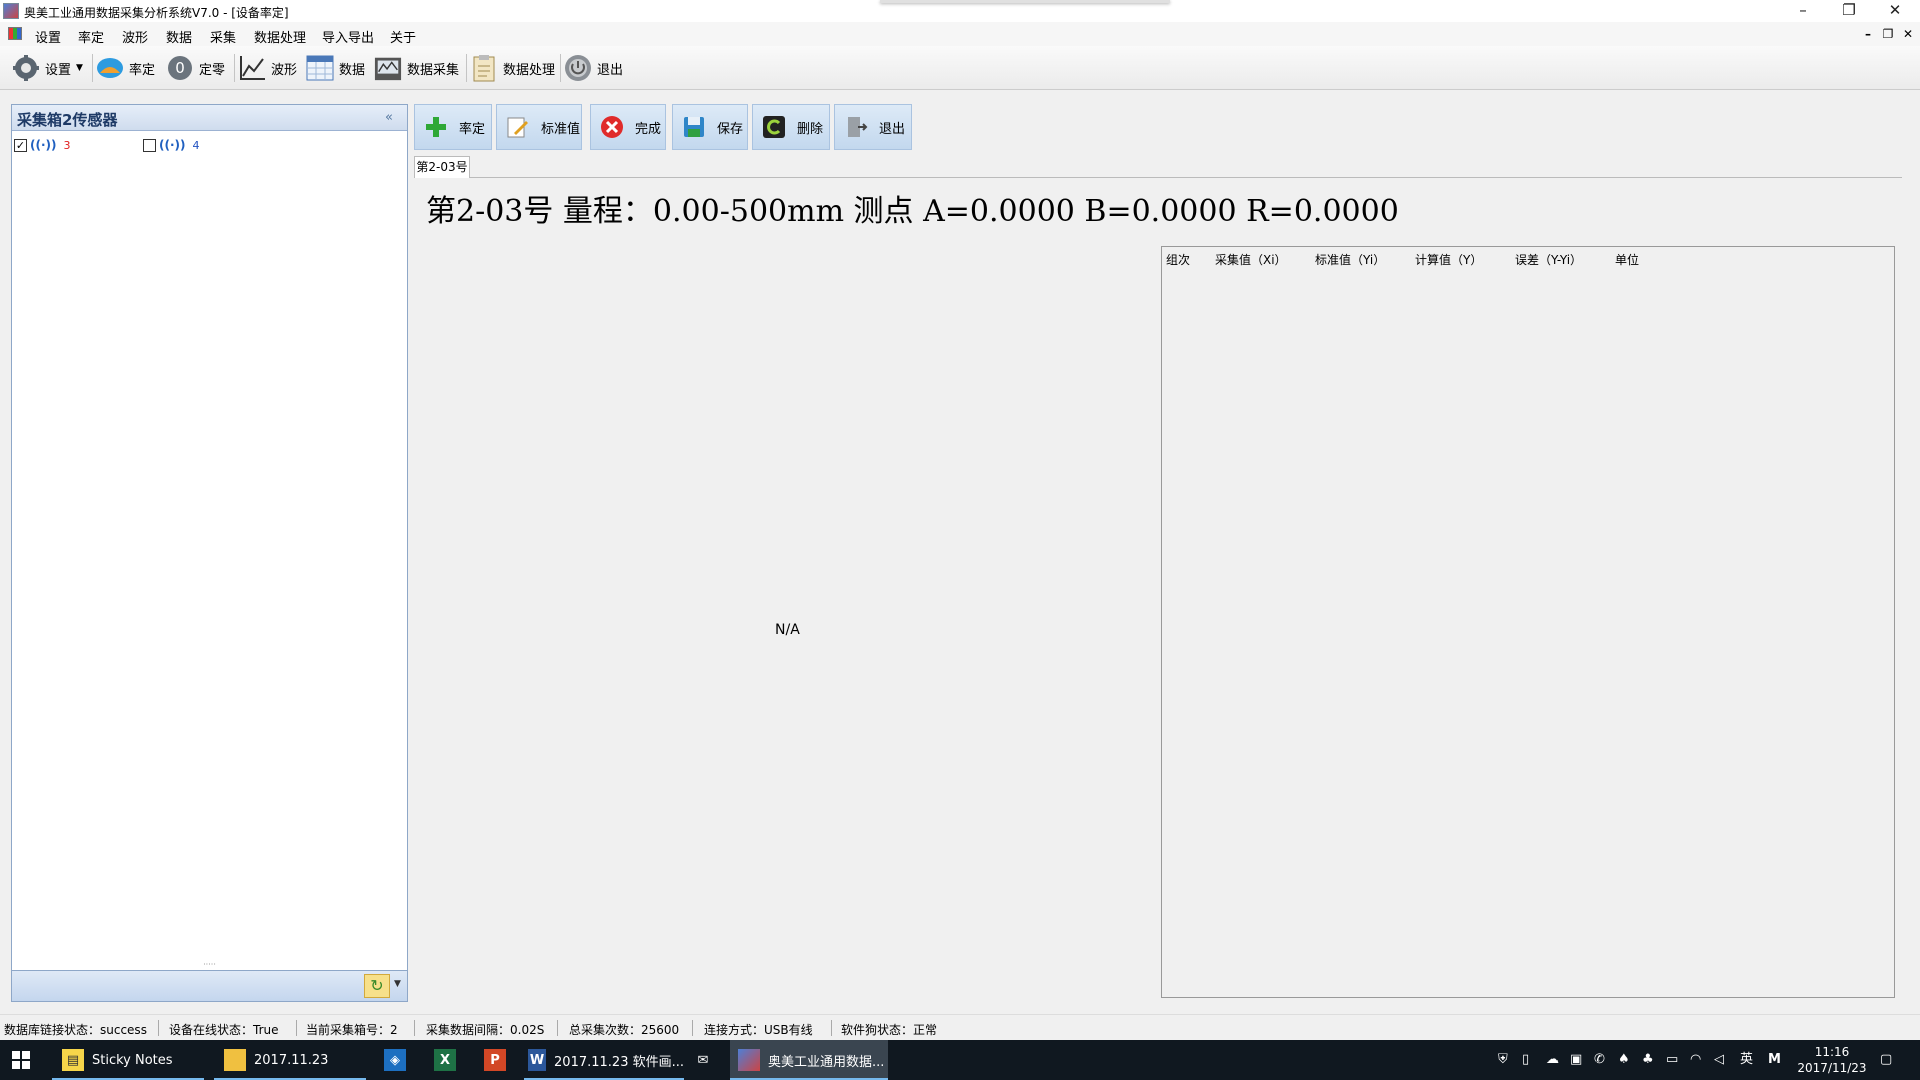 The height and width of the screenshot is (1080, 1920). I want to click on notification-icon: ▢, so click(1886, 1060).